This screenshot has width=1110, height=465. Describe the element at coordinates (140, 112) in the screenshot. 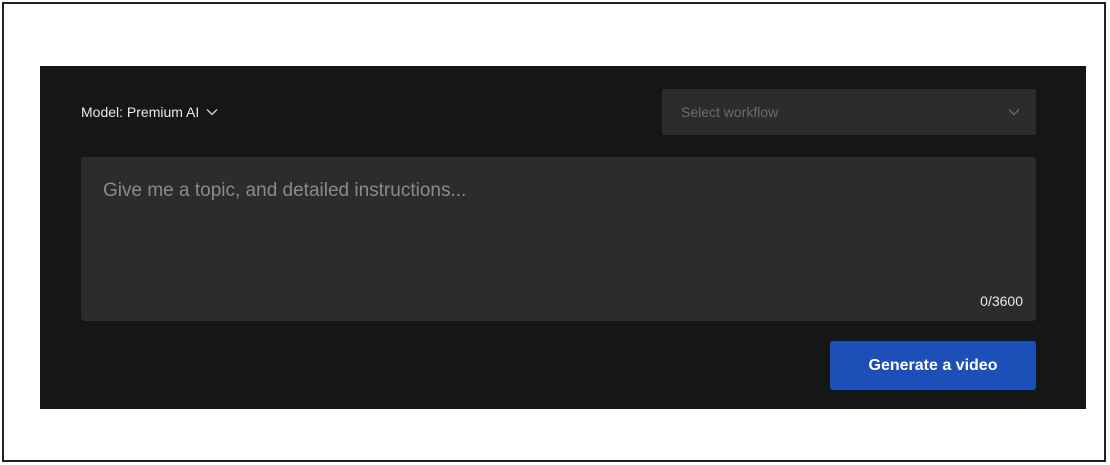

I see `model-selector-label: Model: Premium AI` at that location.